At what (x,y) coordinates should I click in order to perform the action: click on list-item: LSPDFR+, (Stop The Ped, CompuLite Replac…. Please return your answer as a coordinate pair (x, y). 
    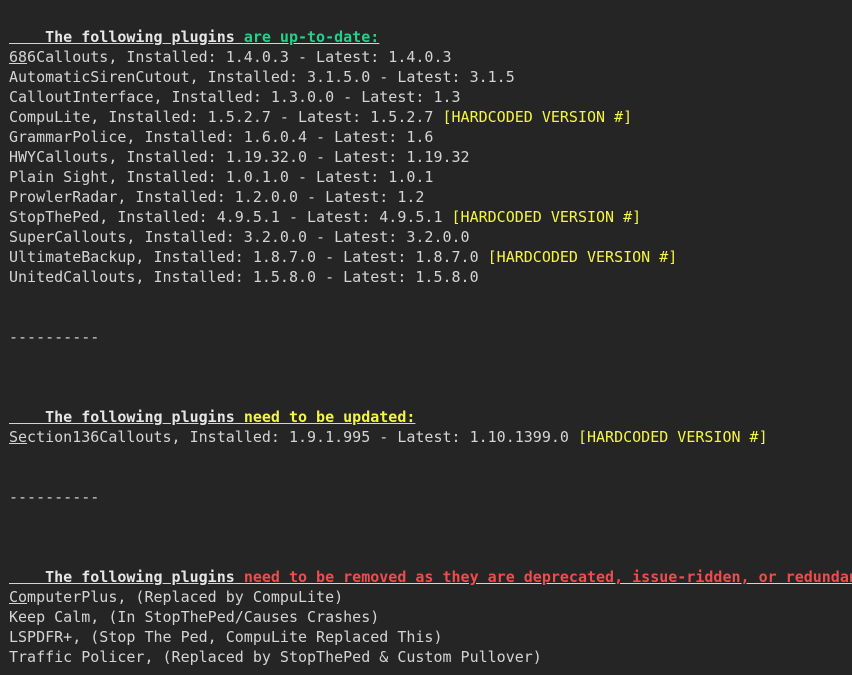
    Looking at the image, I should click on (226, 637).